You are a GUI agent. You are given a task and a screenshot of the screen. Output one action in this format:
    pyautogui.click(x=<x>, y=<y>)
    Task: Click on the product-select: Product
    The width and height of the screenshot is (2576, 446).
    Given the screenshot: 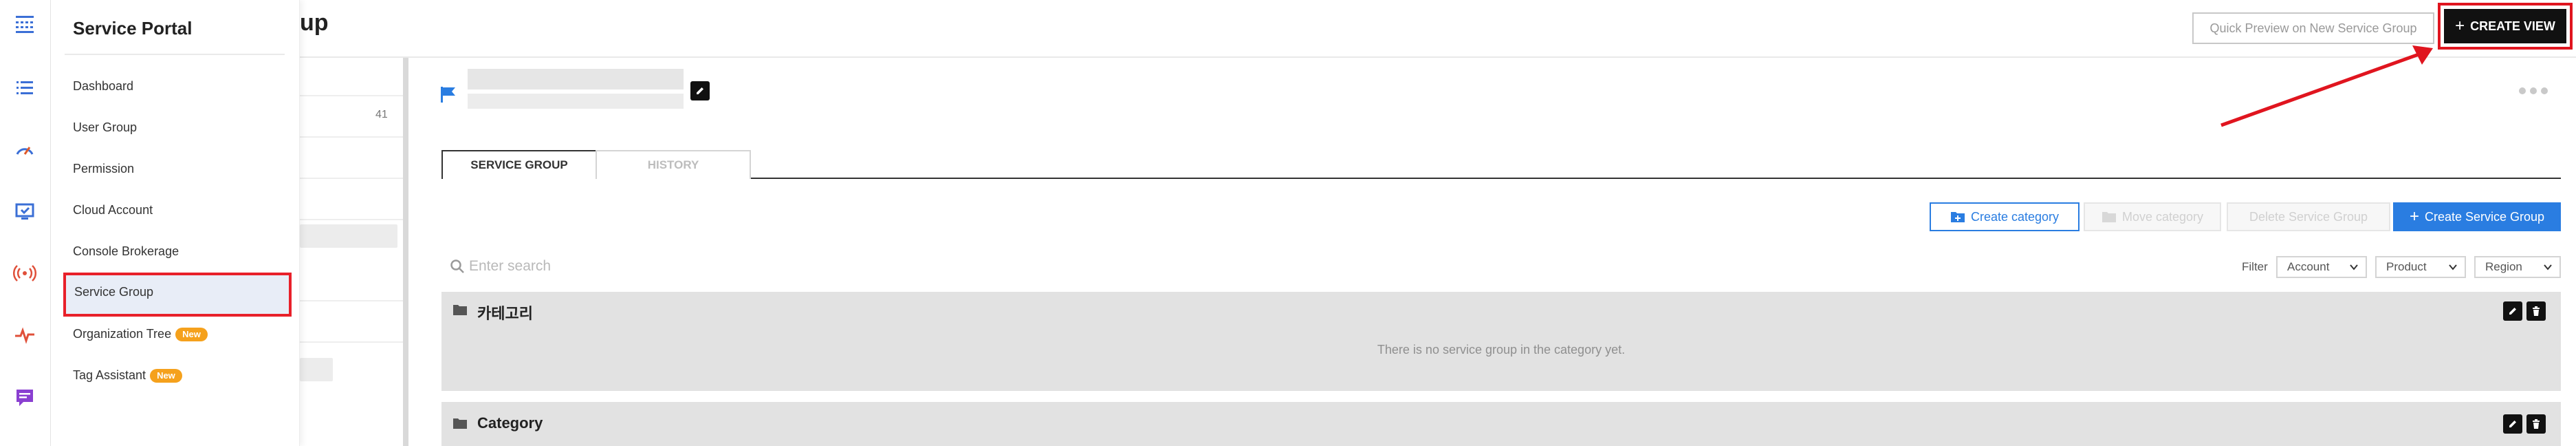 What is the action you would take?
    pyautogui.click(x=2420, y=267)
    